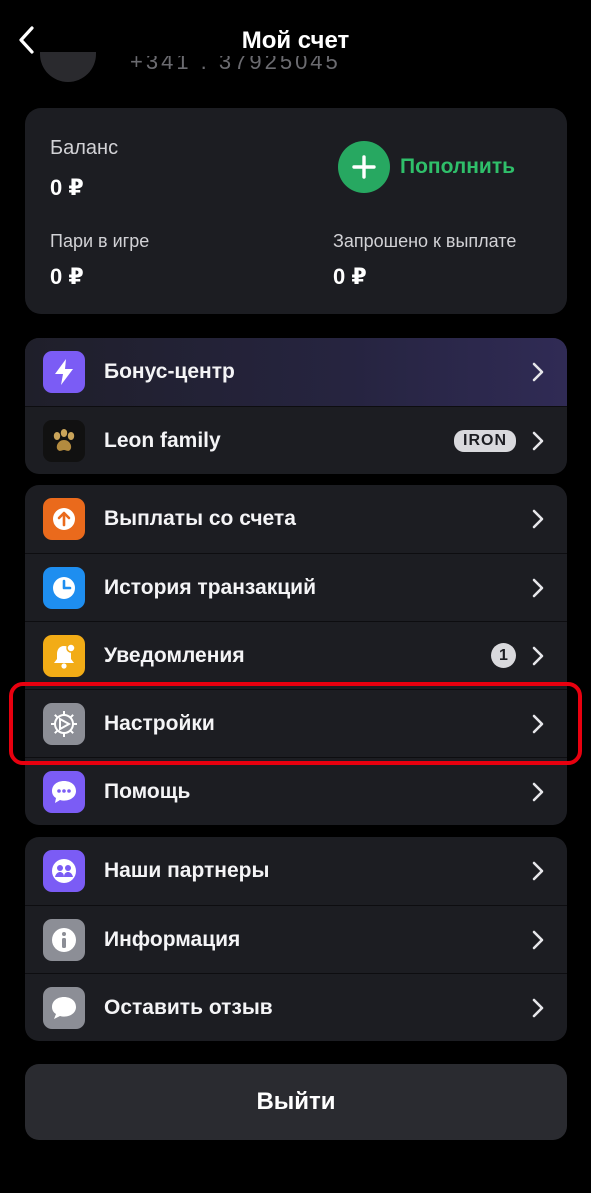  What do you see at coordinates (67, 276) in the screenshot?
I see `bets-value: 0 ₽` at bounding box center [67, 276].